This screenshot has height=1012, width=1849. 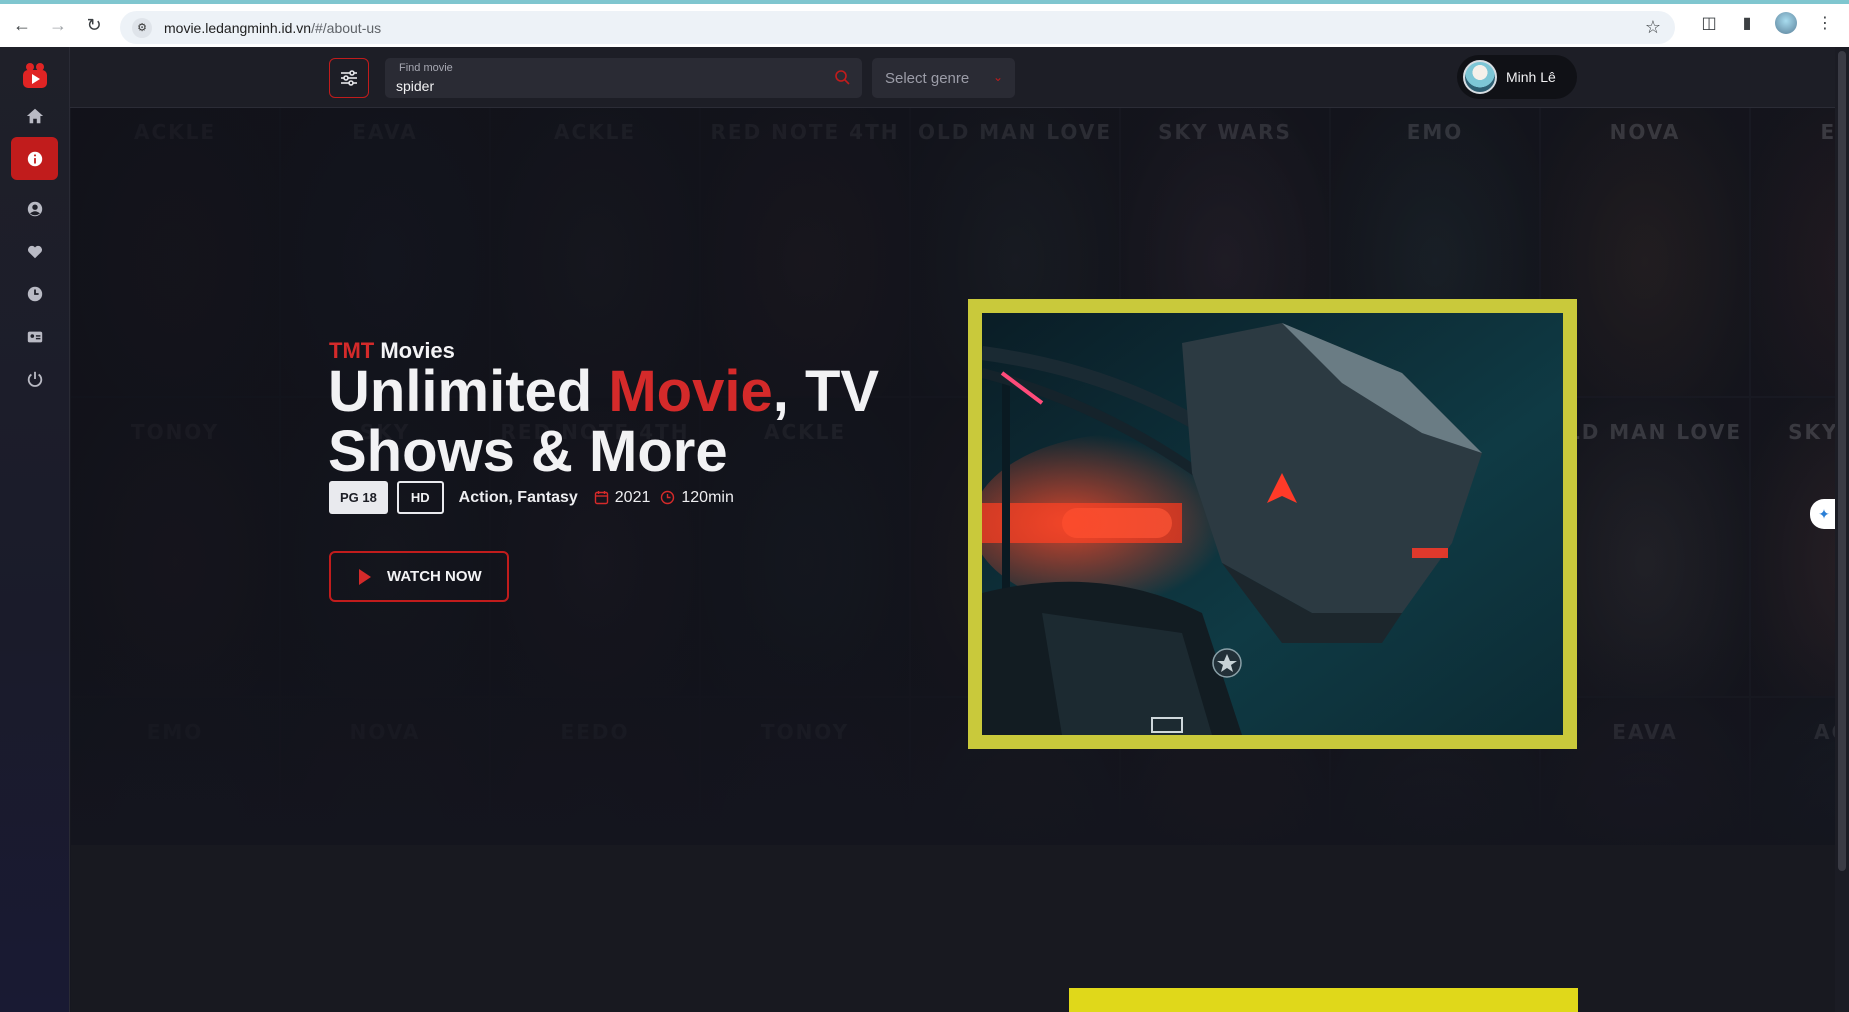 What do you see at coordinates (58, 26) in the screenshot?
I see `forward-icon: →` at bounding box center [58, 26].